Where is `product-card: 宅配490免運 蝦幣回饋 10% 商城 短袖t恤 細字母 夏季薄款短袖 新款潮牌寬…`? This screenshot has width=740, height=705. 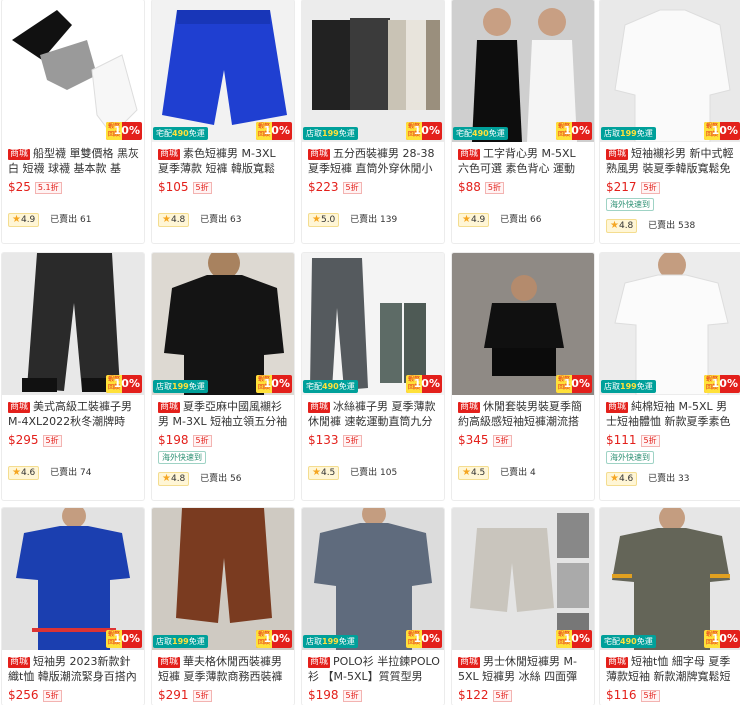 product-card: 宅配490免運 蝦幣回饋 10% 商城 短袖t恤 細字母 夏季薄款短袖 新款潮牌寬… is located at coordinates (670, 606).